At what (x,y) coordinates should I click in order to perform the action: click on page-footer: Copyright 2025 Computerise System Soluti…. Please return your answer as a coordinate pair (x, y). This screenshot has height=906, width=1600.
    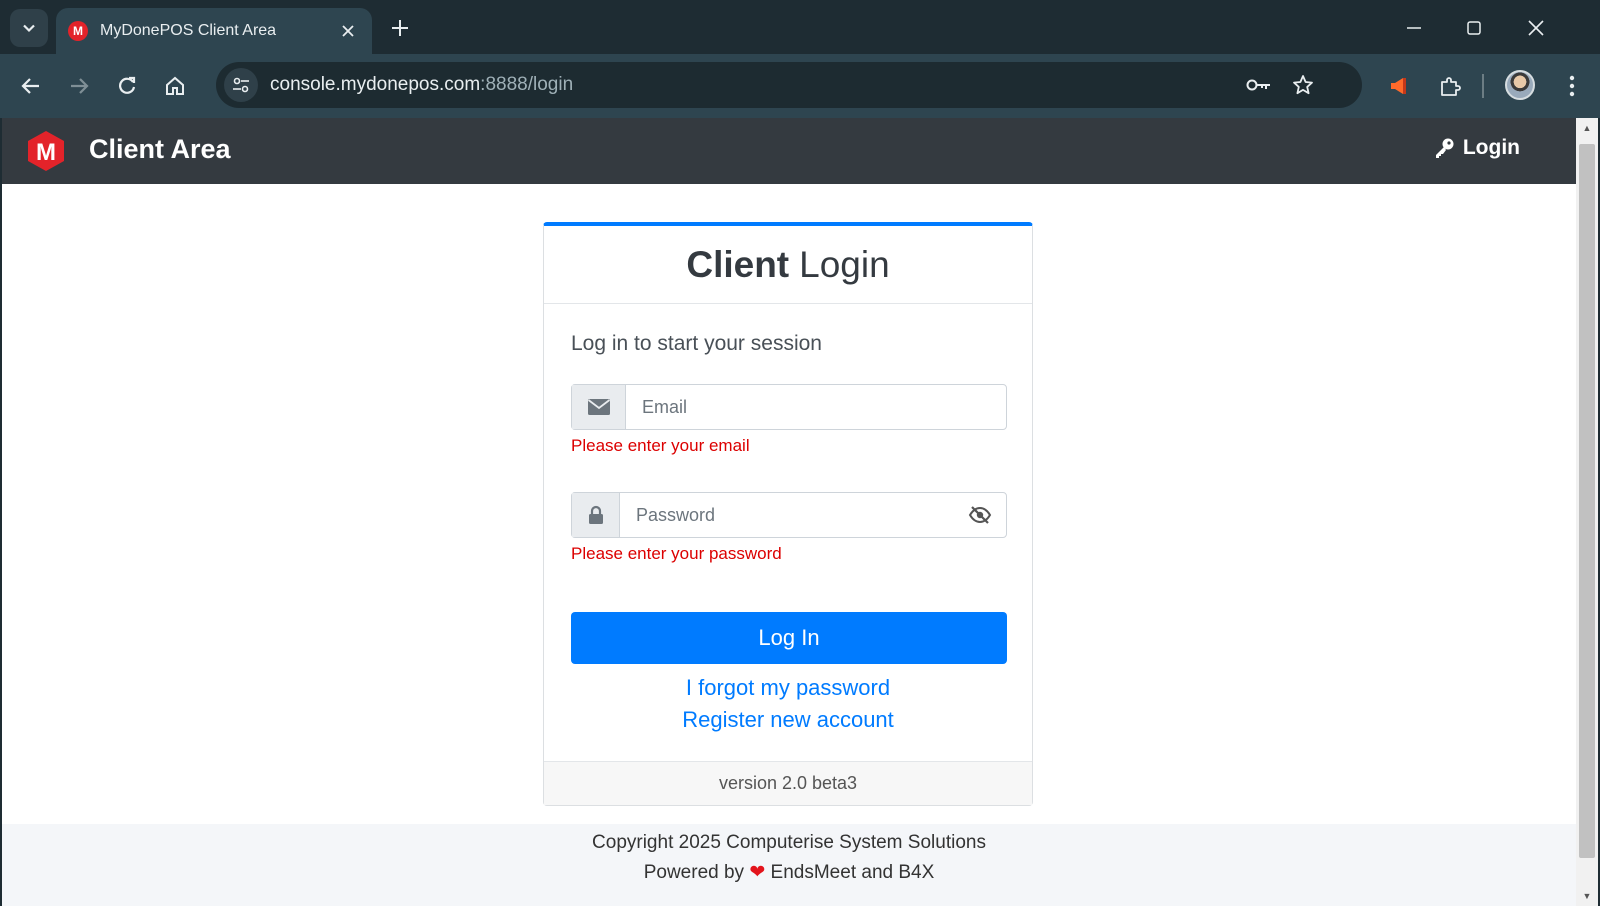
    Looking at the image, I should click on (789, 865).